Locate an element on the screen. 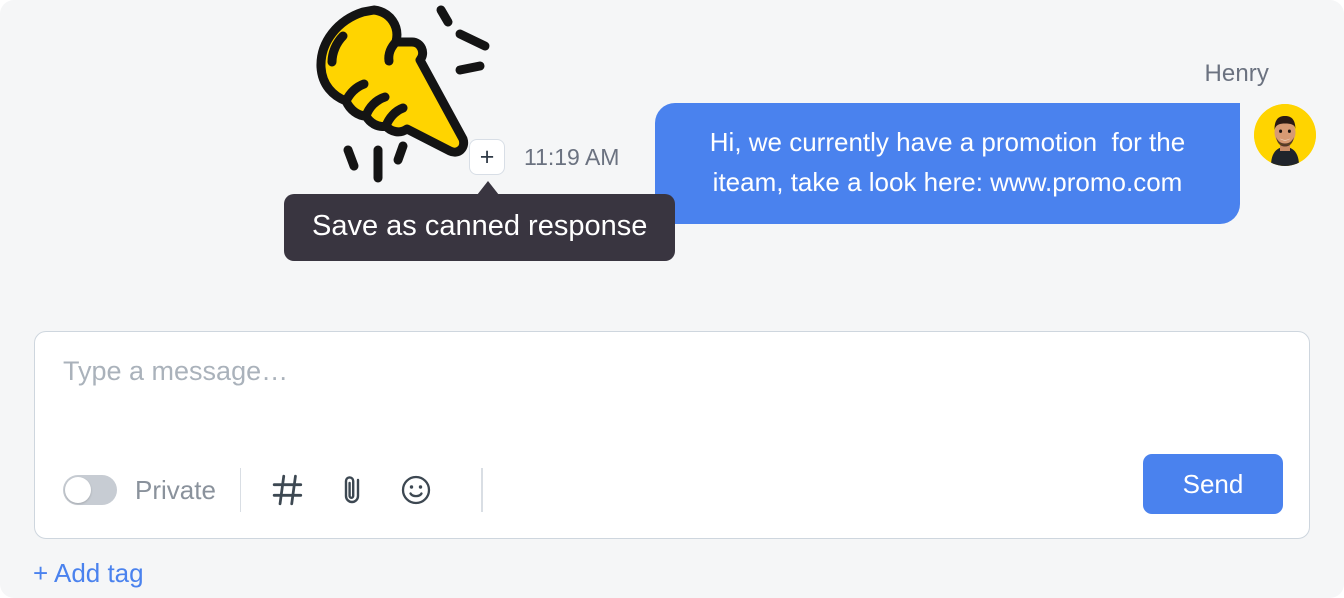 Image resolution: width=1344 pixels, height=598 pixels. add-tag-link: + Add tag is located at coordinates (88, 573).